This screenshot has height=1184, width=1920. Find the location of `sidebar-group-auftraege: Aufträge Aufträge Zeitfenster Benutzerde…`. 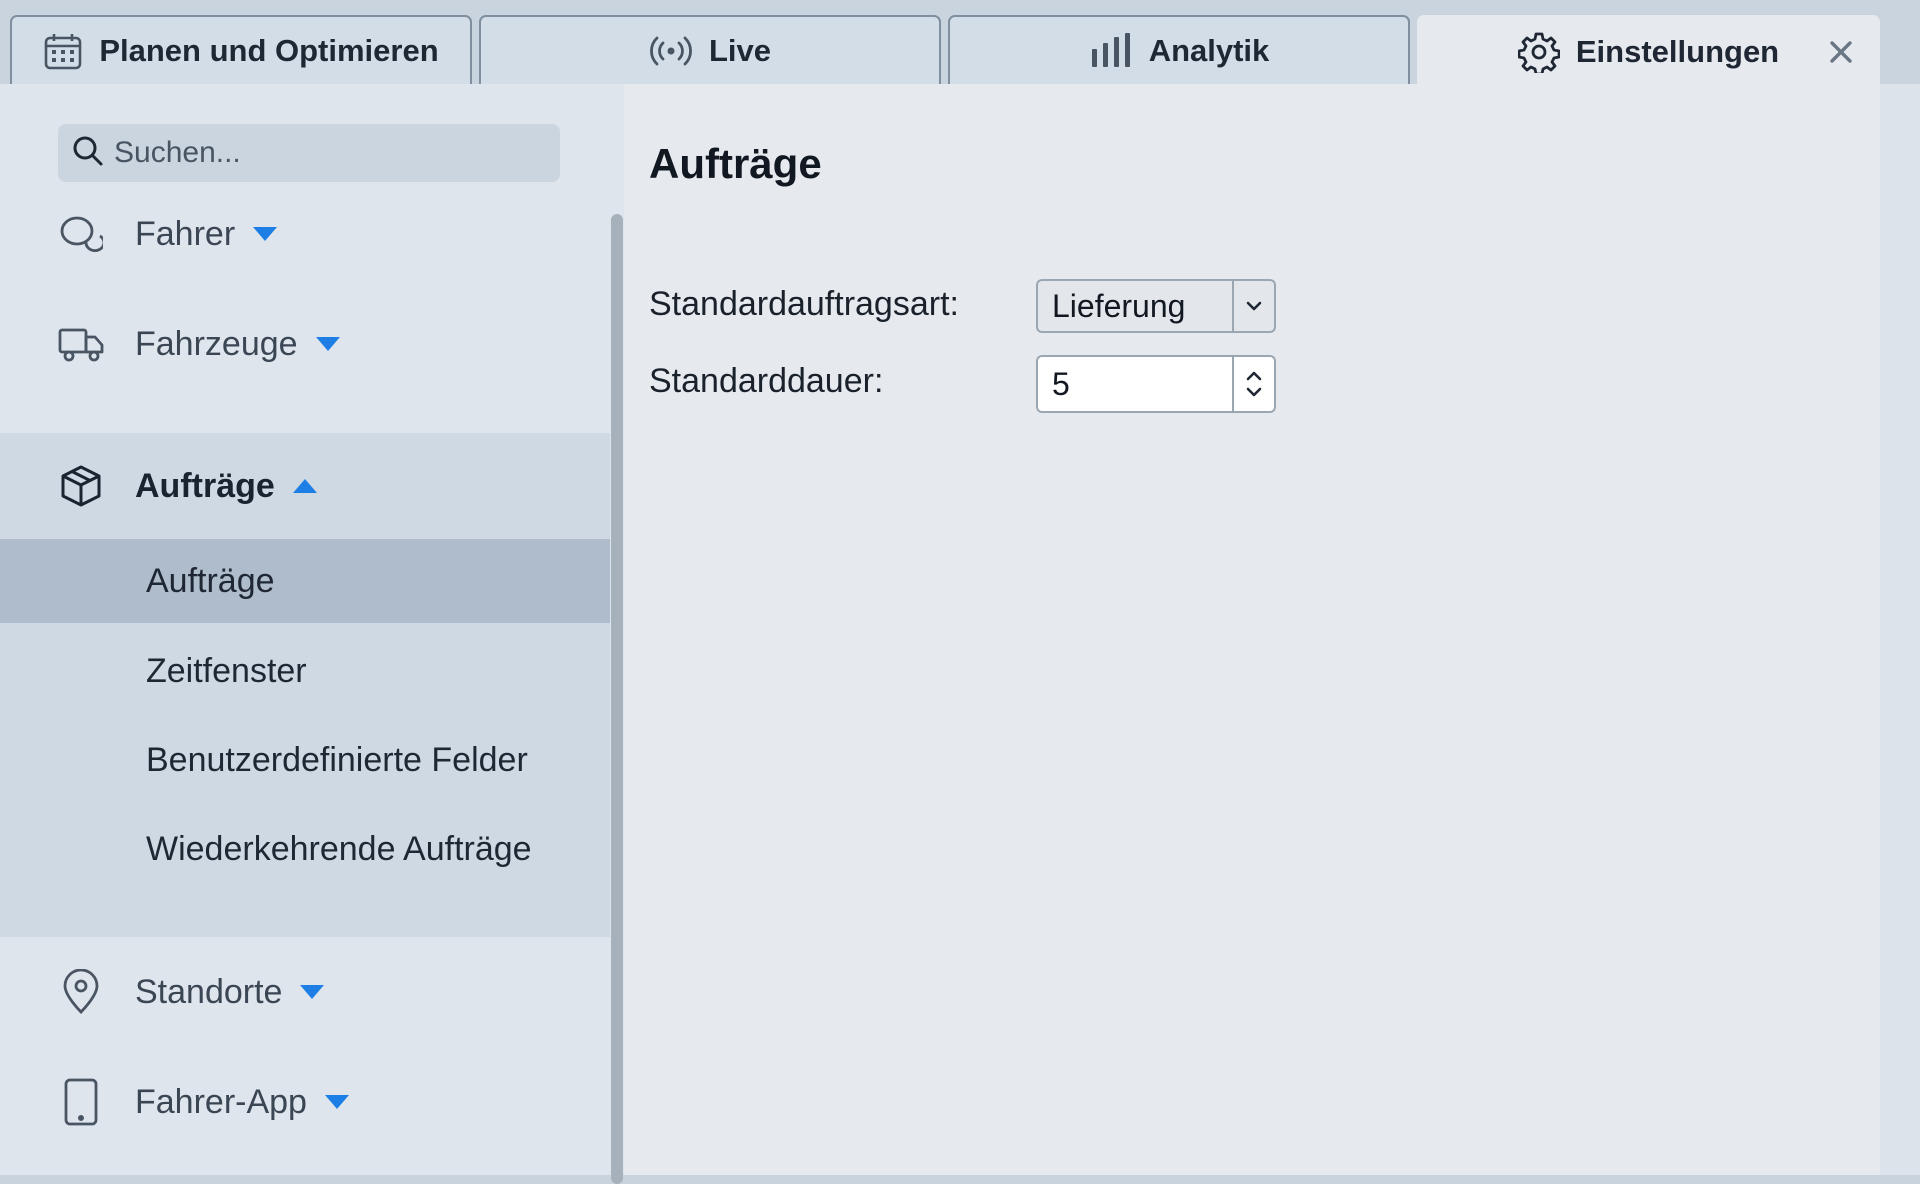

sidebar-group-auftraege: Aufträge Aufträge Zeitfenster Benutzerde… is located at coordinates (305, 685).